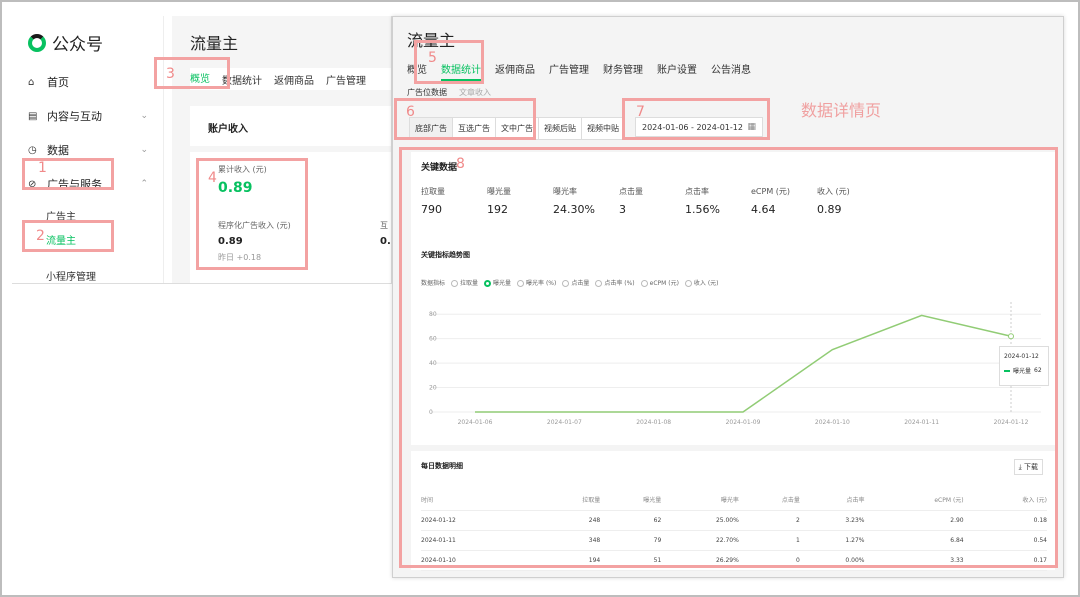  I want to click on account-card-title: 账户收入, so click(228, 129).